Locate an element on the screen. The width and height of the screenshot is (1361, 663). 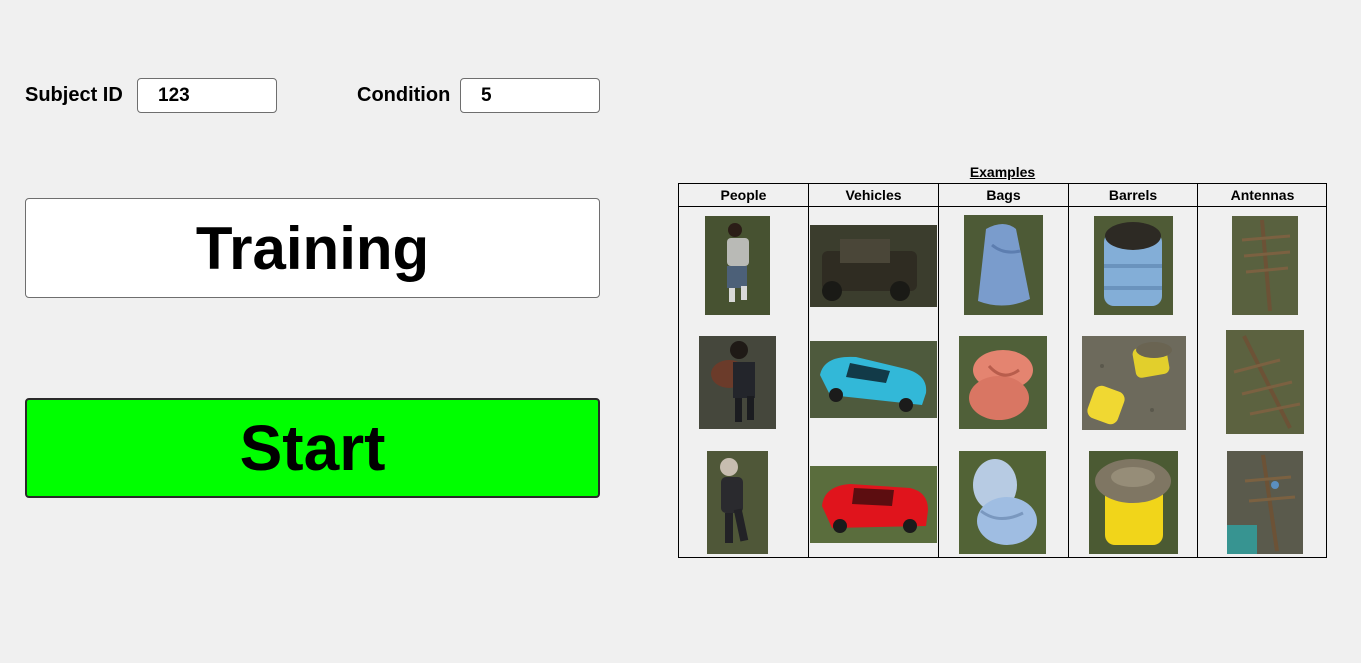
white-blue-sacks-image is located at coordinates (1002, 502).